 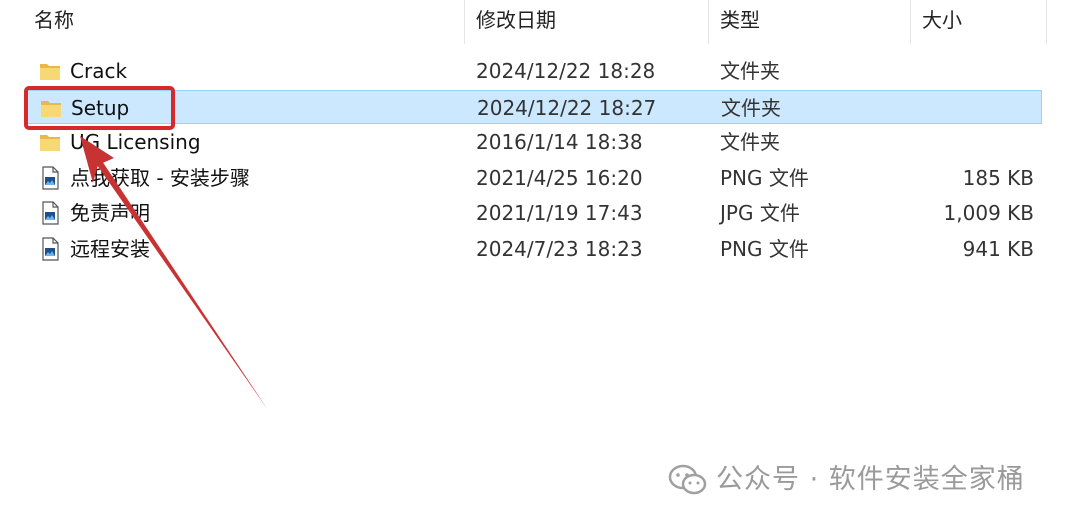 What do you see at coordinates (687, 479) in the screenshot?
I see `wechat-icon` at bounding box center [687, 479].